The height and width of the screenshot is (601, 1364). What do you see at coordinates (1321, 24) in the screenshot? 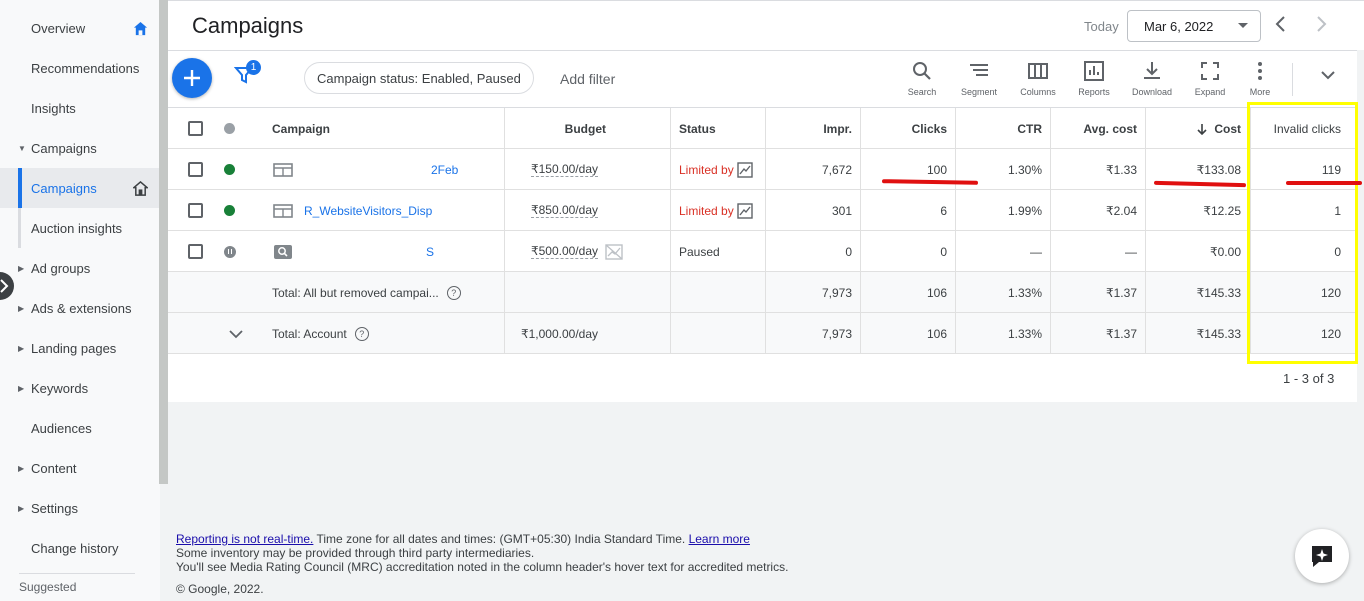
I see `chevron-right-icon` at bounding box center [1321, 24].